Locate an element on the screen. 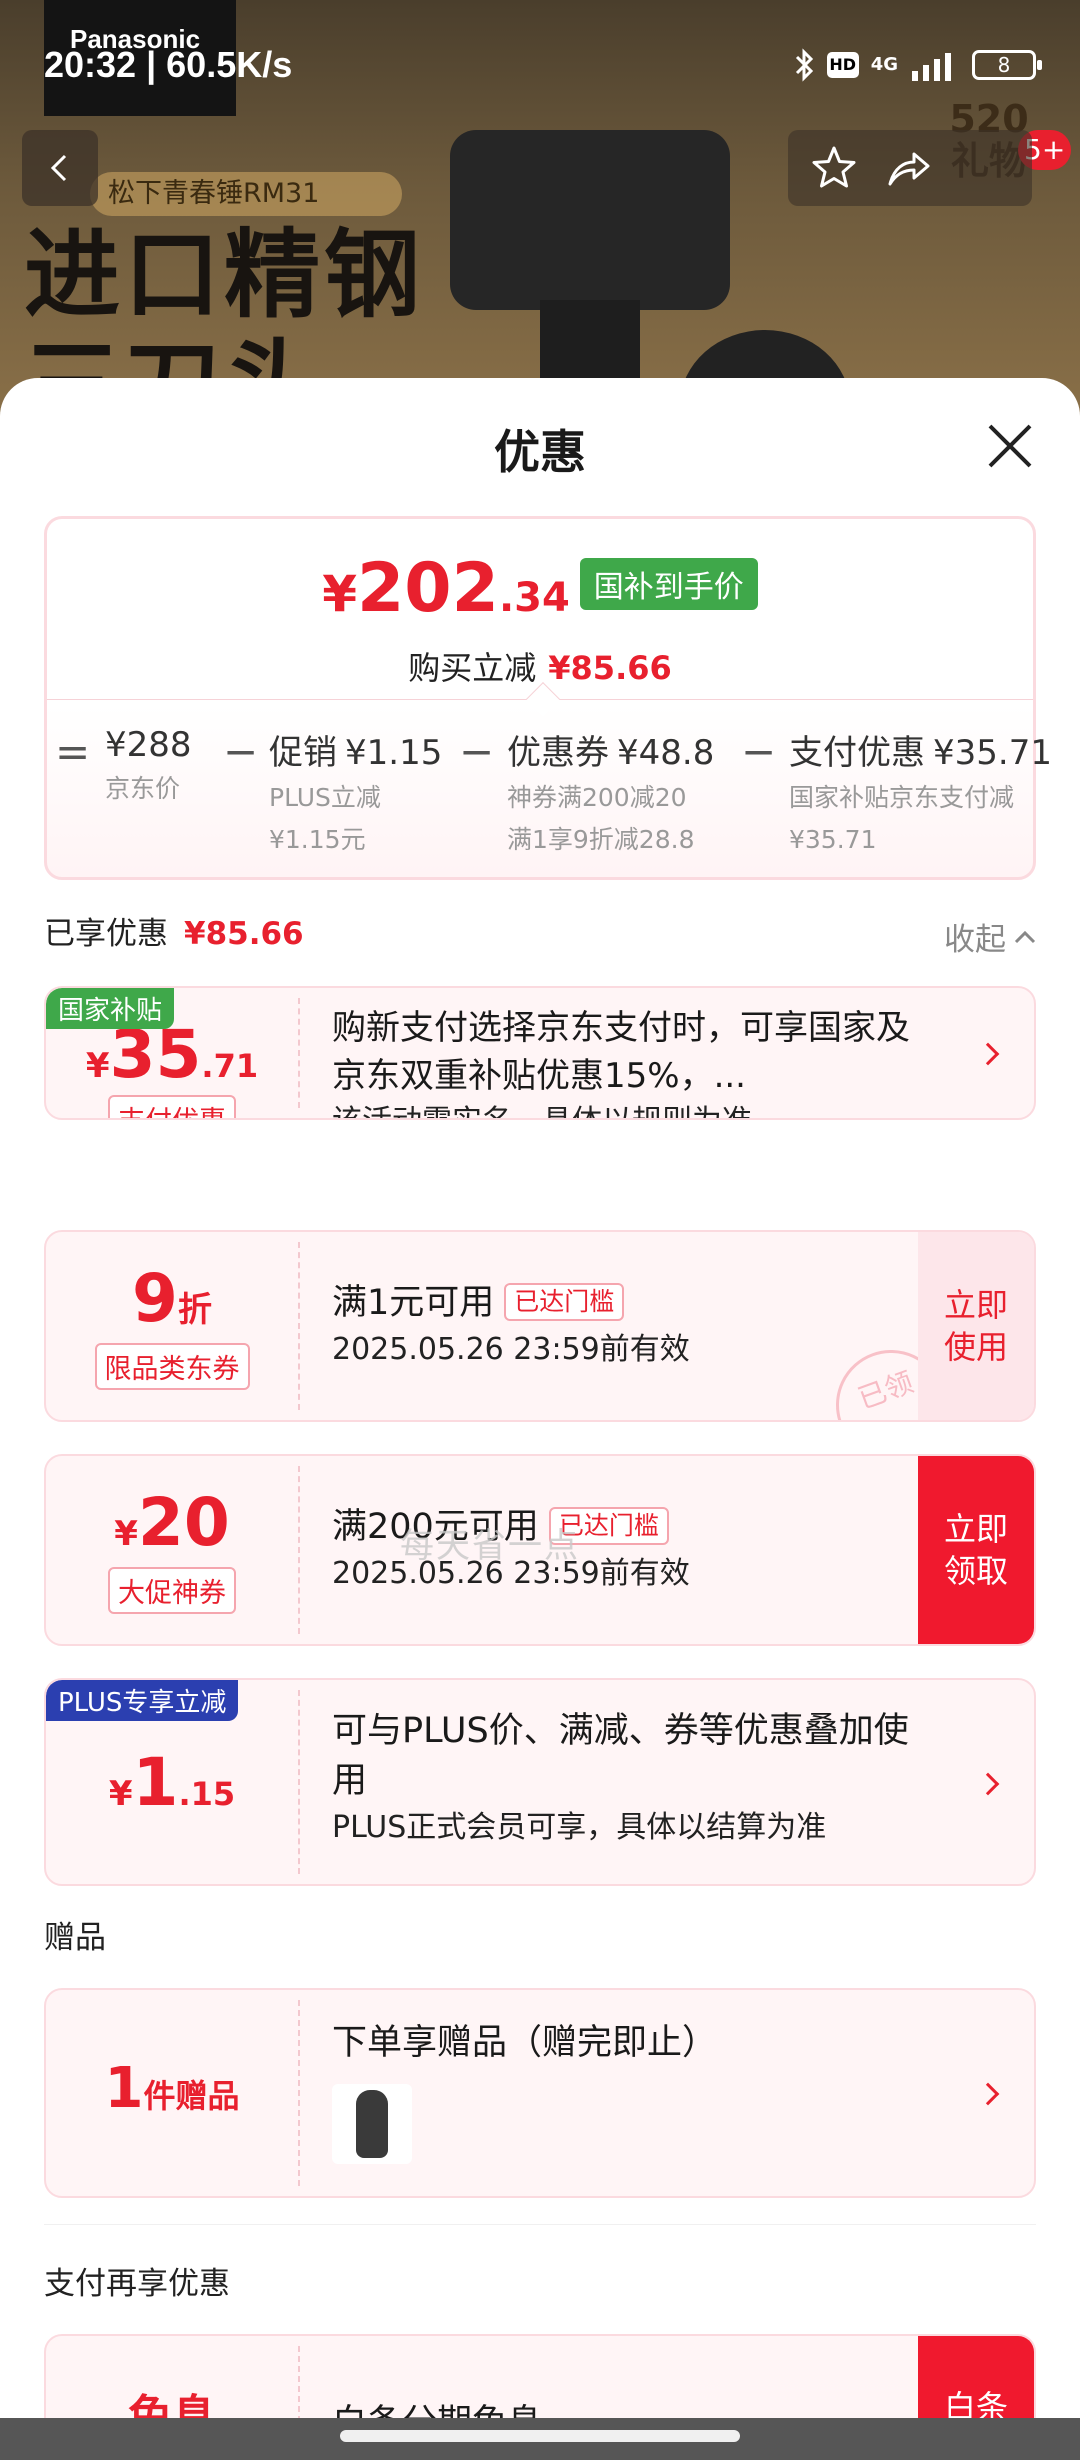 The width and height of the screenshot is (1080, 2460). final-price: ¥202.34 国补到手价 is located at coordinates (540, 588).